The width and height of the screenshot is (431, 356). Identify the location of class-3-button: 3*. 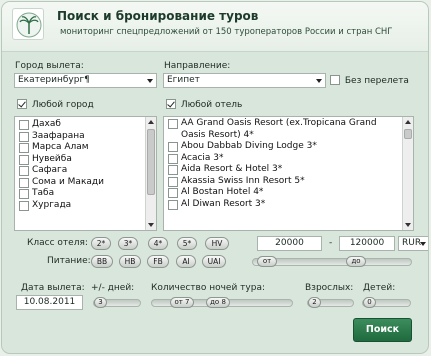
(128, 243).